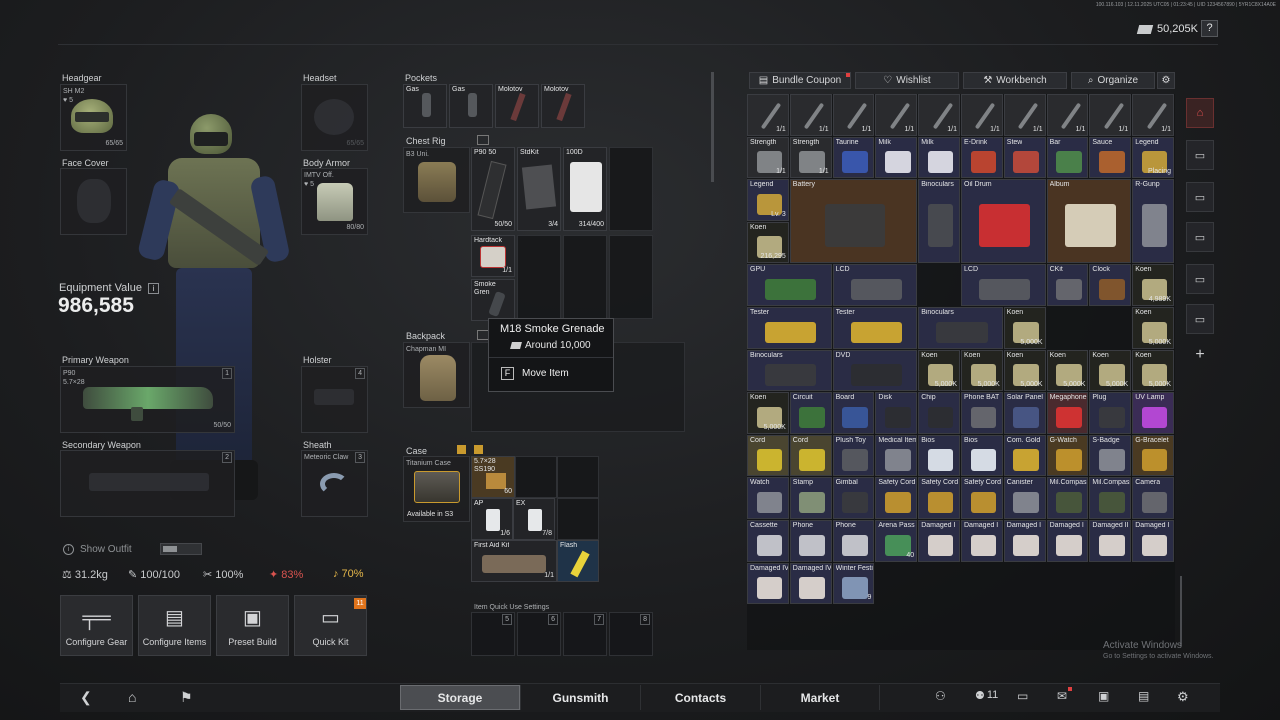 This screenshot has width=1280, height=720. What do you see at coordinates (896, 413) in the screenshot?
I see `disk-item: Disk` at bounding box center [896, 413].